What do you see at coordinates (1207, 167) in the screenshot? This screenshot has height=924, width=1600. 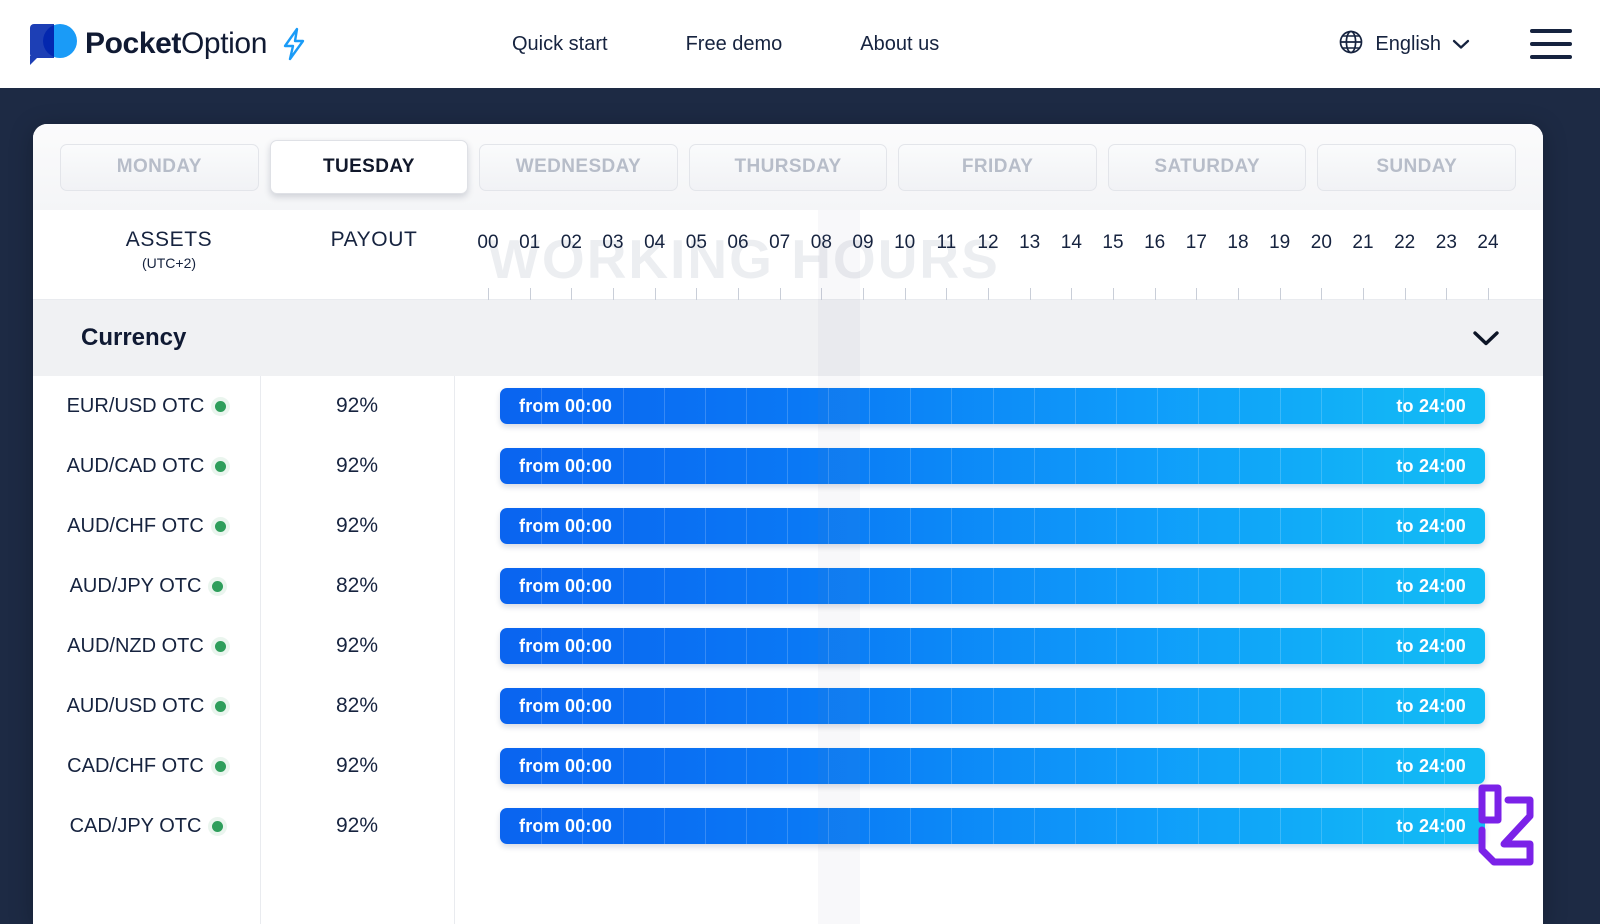 I see `day-tab-saturday: SATURDAY` at bounding box center [1207, 167].